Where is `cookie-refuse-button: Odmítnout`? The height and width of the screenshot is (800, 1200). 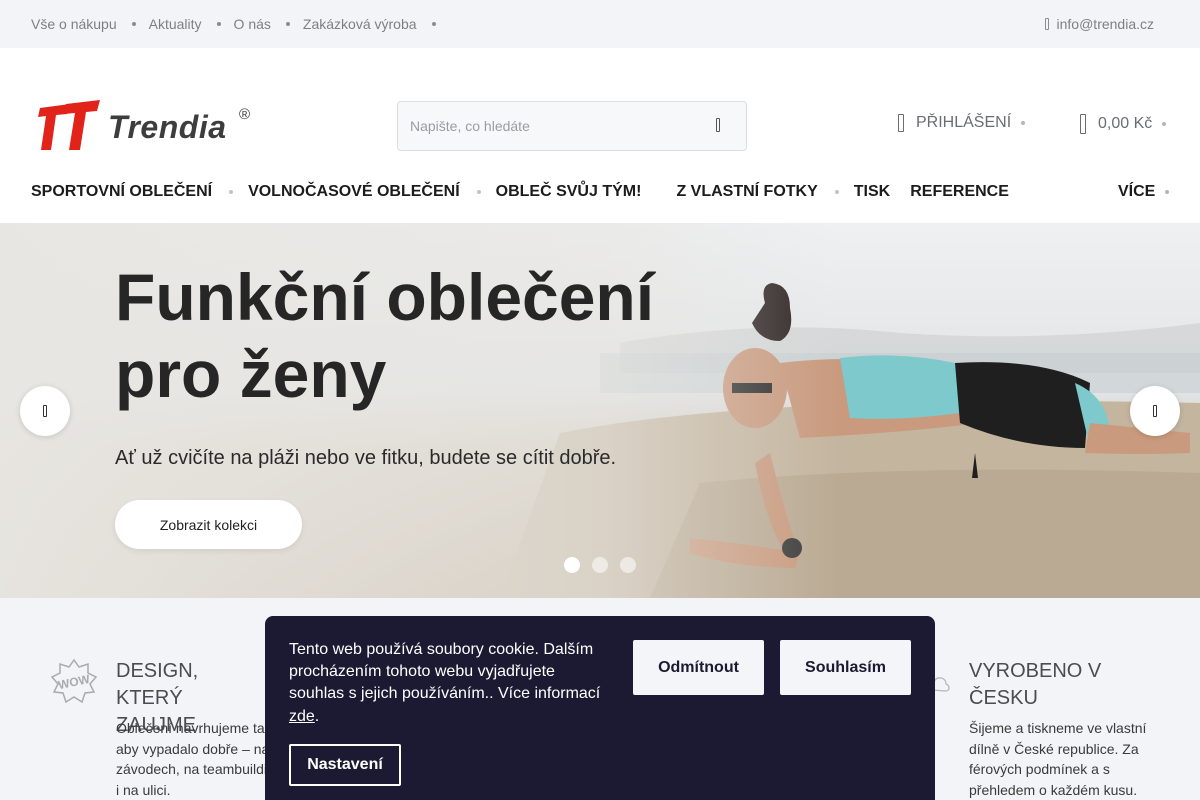
cookie-refuse-button: Odmítnout is located at coordinates (698, 667).